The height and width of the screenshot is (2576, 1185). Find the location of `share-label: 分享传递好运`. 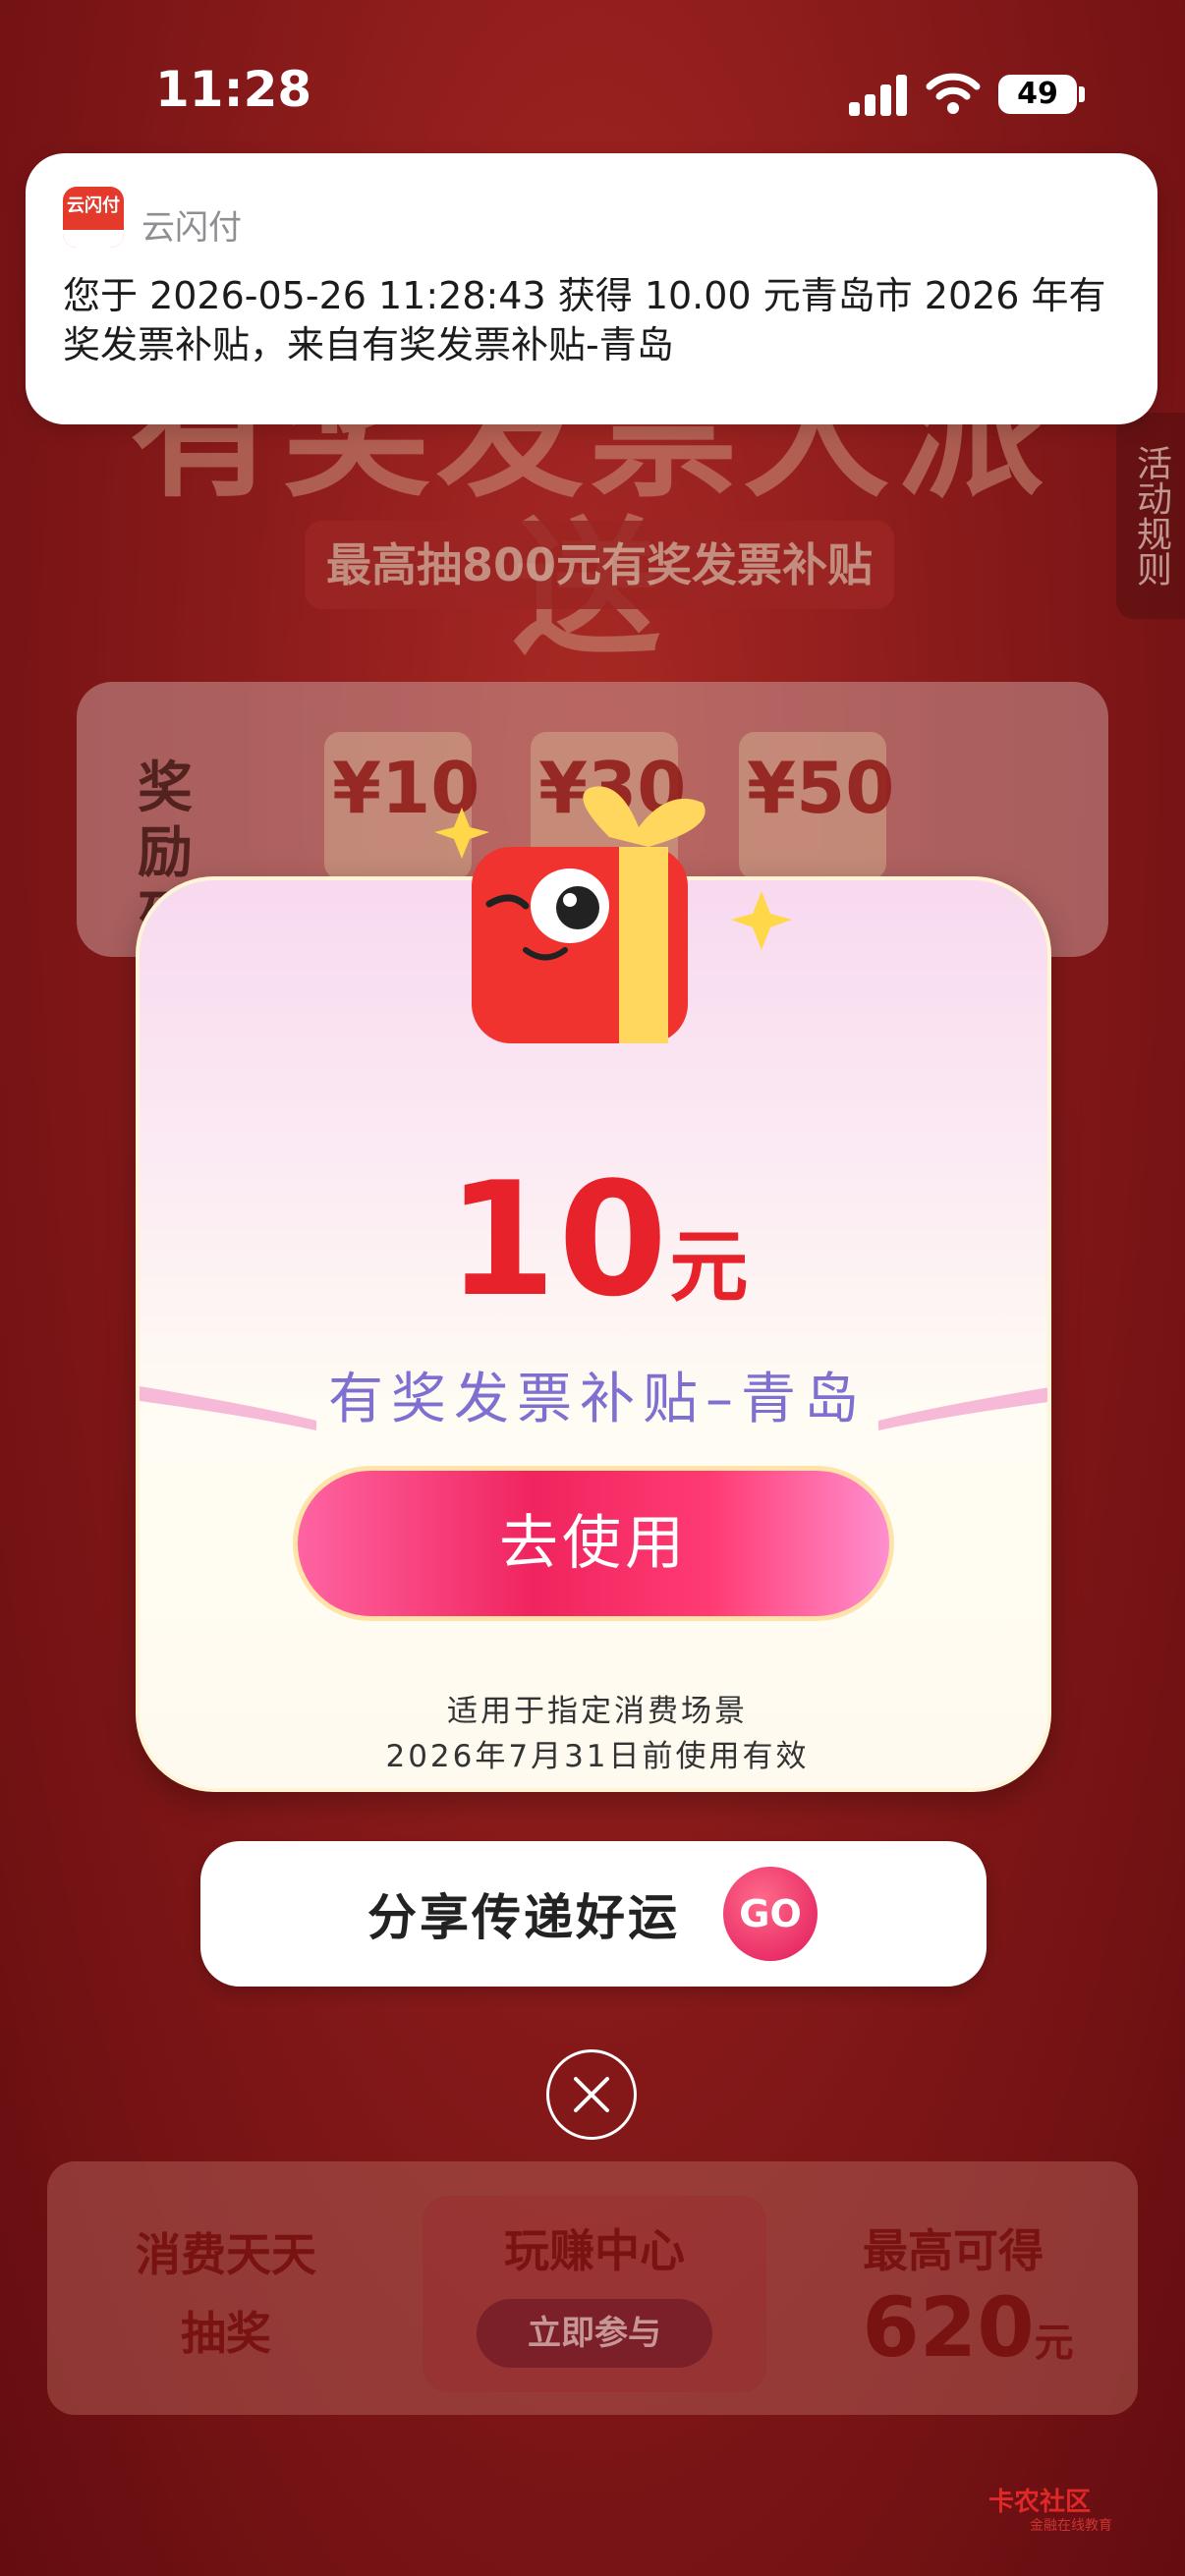

share-label: 分享传递好运 is located at coordinates (523, 1917).